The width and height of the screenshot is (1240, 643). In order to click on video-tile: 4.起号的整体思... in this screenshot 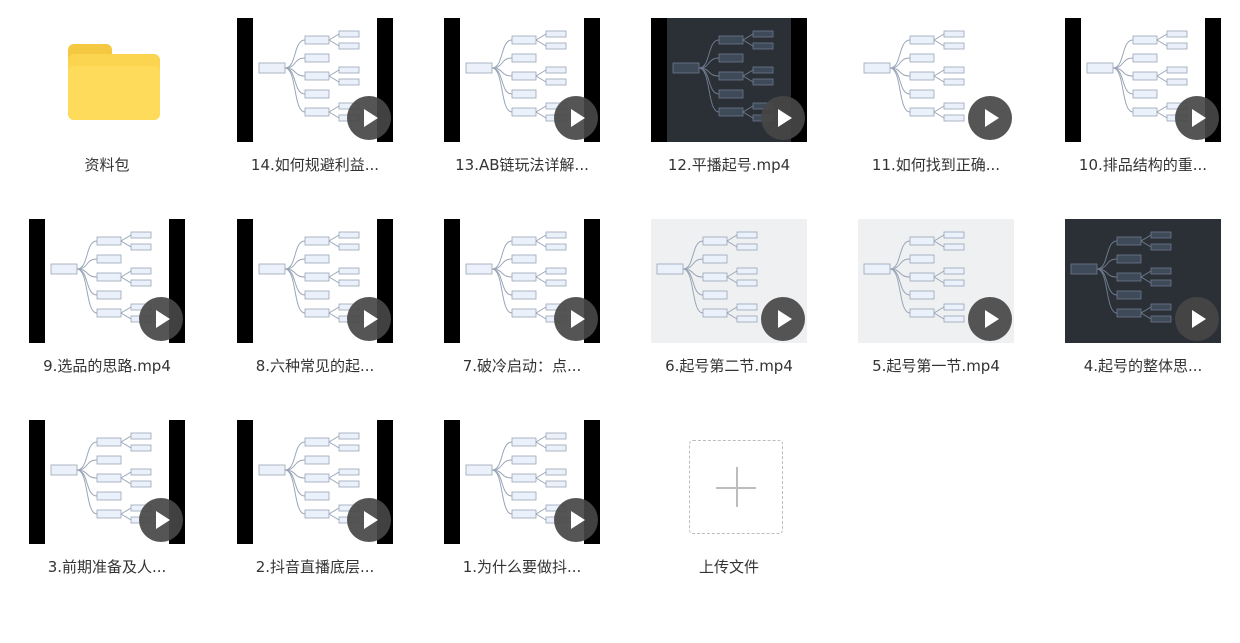, I will do `click(1141, 314)`.